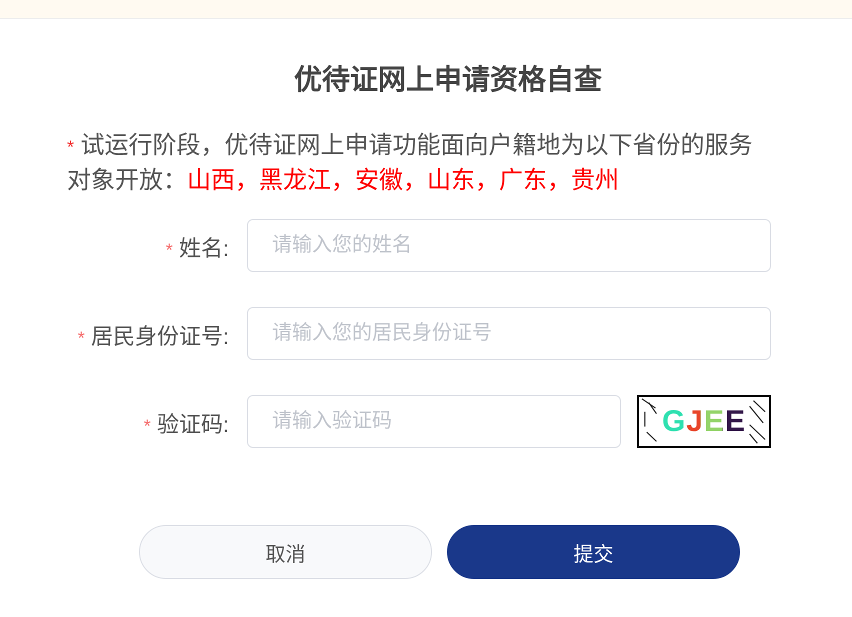  What do you see at coordinates (593, 552) in the screenshot?
I see `submit-button: 提交` at bounding box center [593, 552].